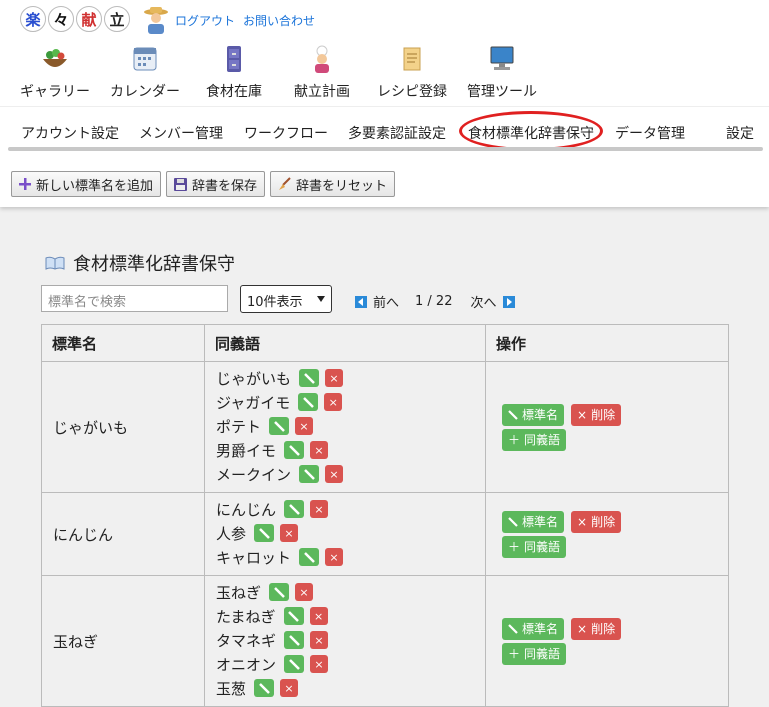 This screenshot has width=769, height=707. What do you see at coordinates (55, 73) in the screenshot?
I see `nav-gallery: ギャラリー` at bounding box center [55, 73].